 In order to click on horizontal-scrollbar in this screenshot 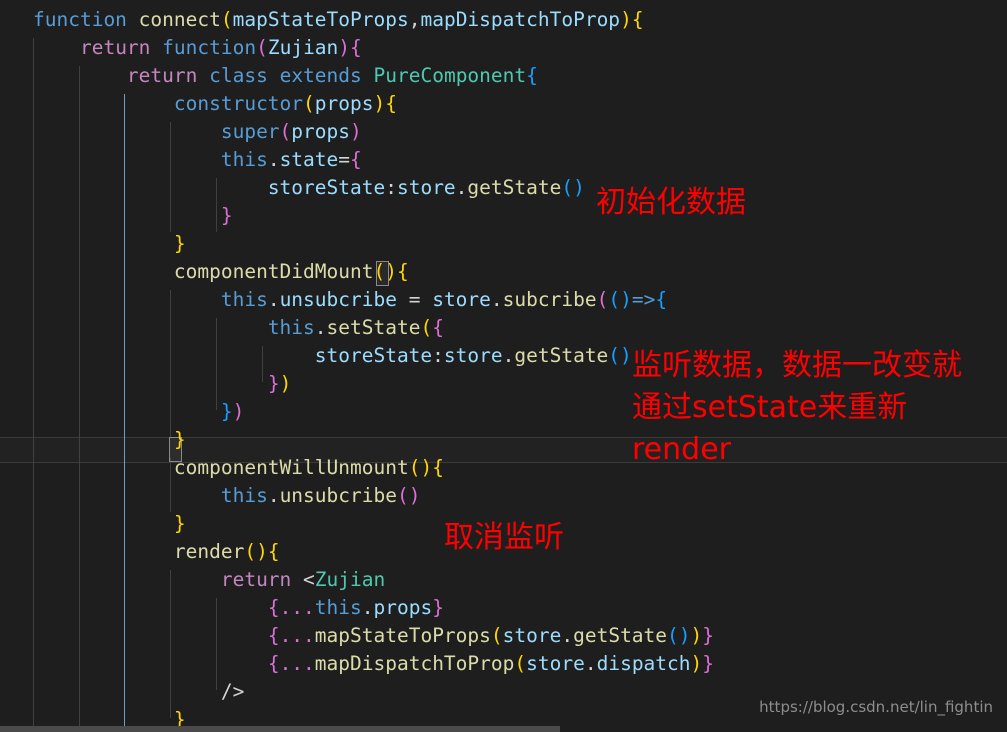, I will do `click(503, 729)`.